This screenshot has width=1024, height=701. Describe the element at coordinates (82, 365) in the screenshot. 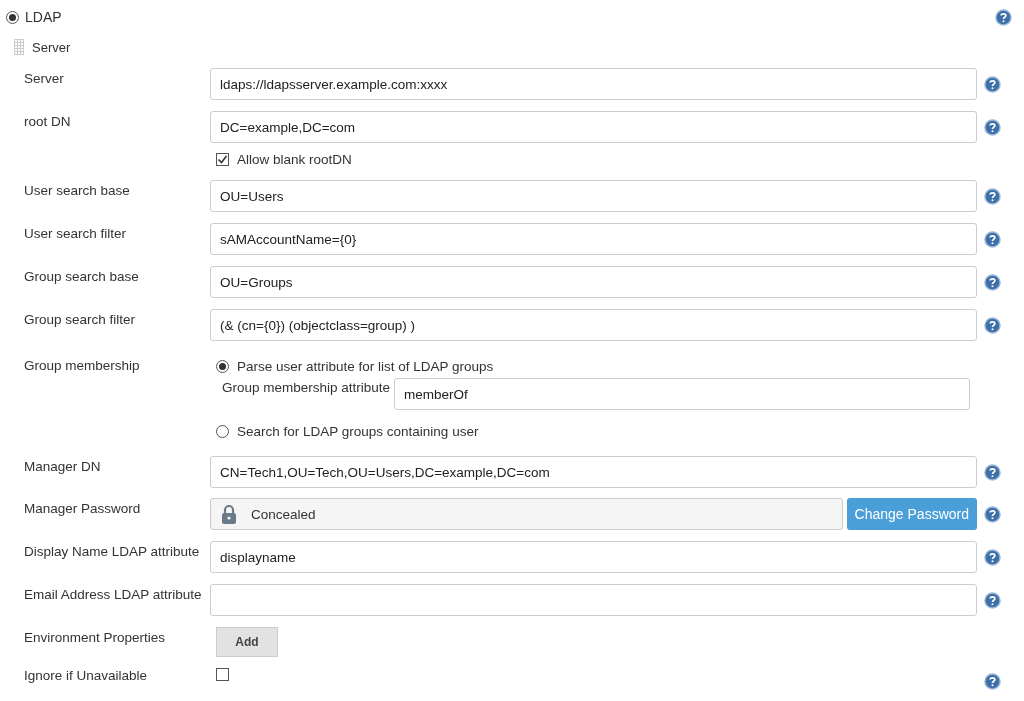

I see `field-label: Group membership` at that location.